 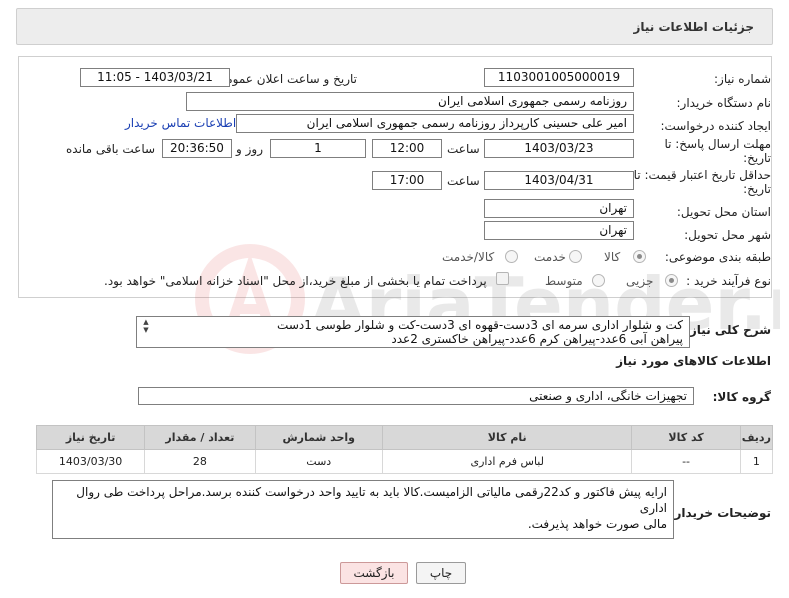 What do you see at coordinates (702, 175) in the screenshot?
I see `price-validity-label-line1: حداقل تاریخ اعتبار قیمت: تا` at bounding box center [702, 175].